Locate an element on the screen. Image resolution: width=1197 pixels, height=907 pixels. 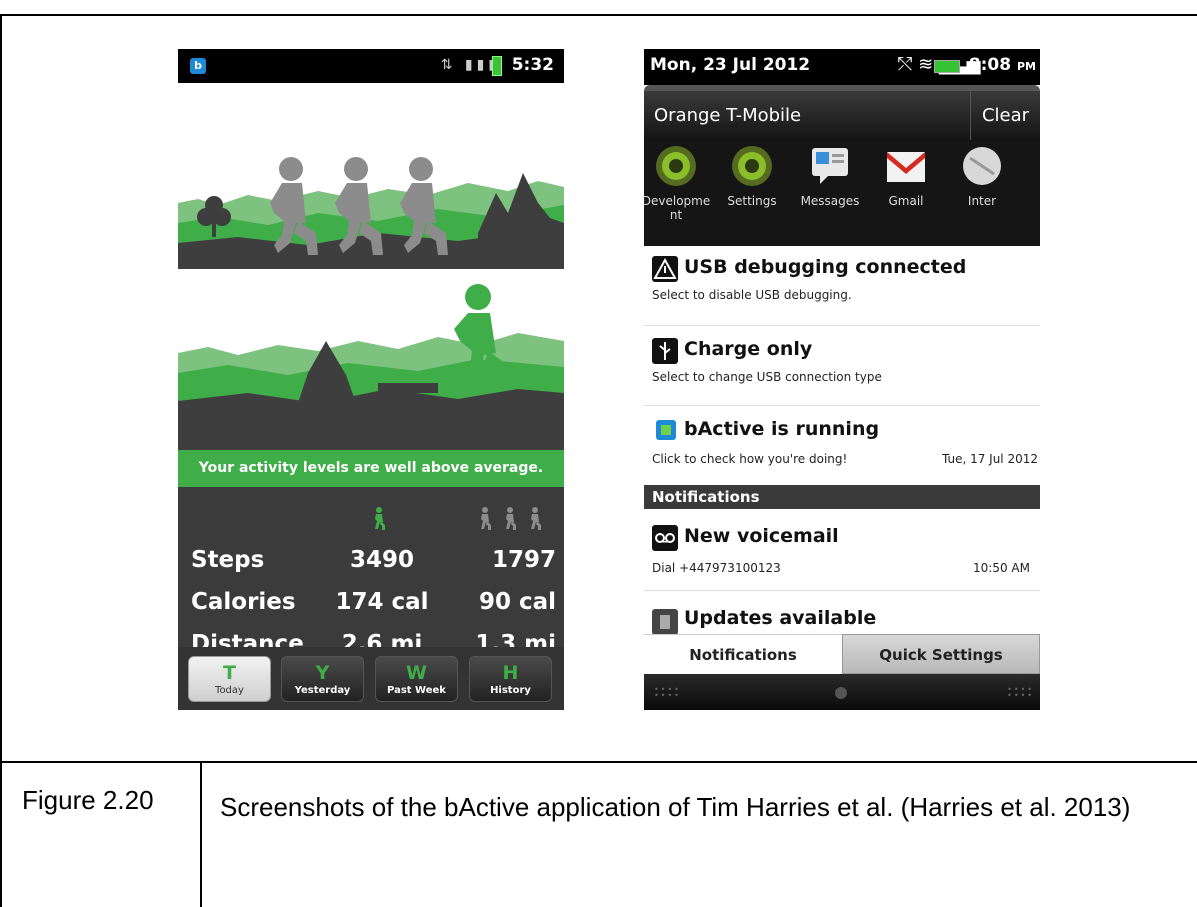
app-development: Developme nt is located at coordinates (679, 183).